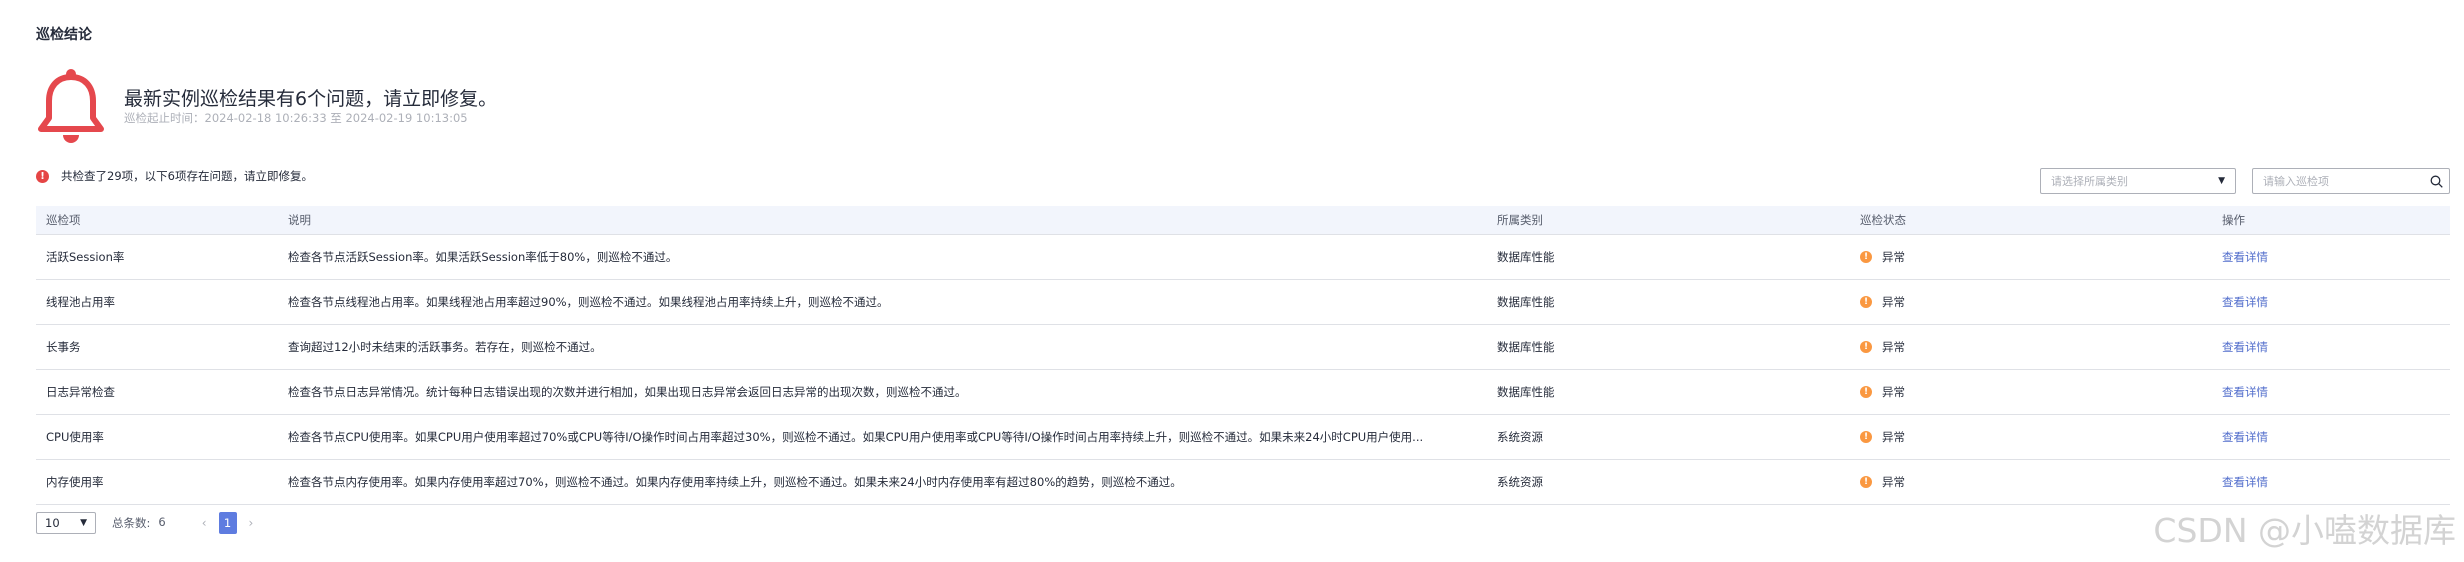 The width and height of the screenshot is (2464, 562). I want to click on notice-text: 共检查了29项，以下6项存在问题，请立即修复。, so click(187, 176).